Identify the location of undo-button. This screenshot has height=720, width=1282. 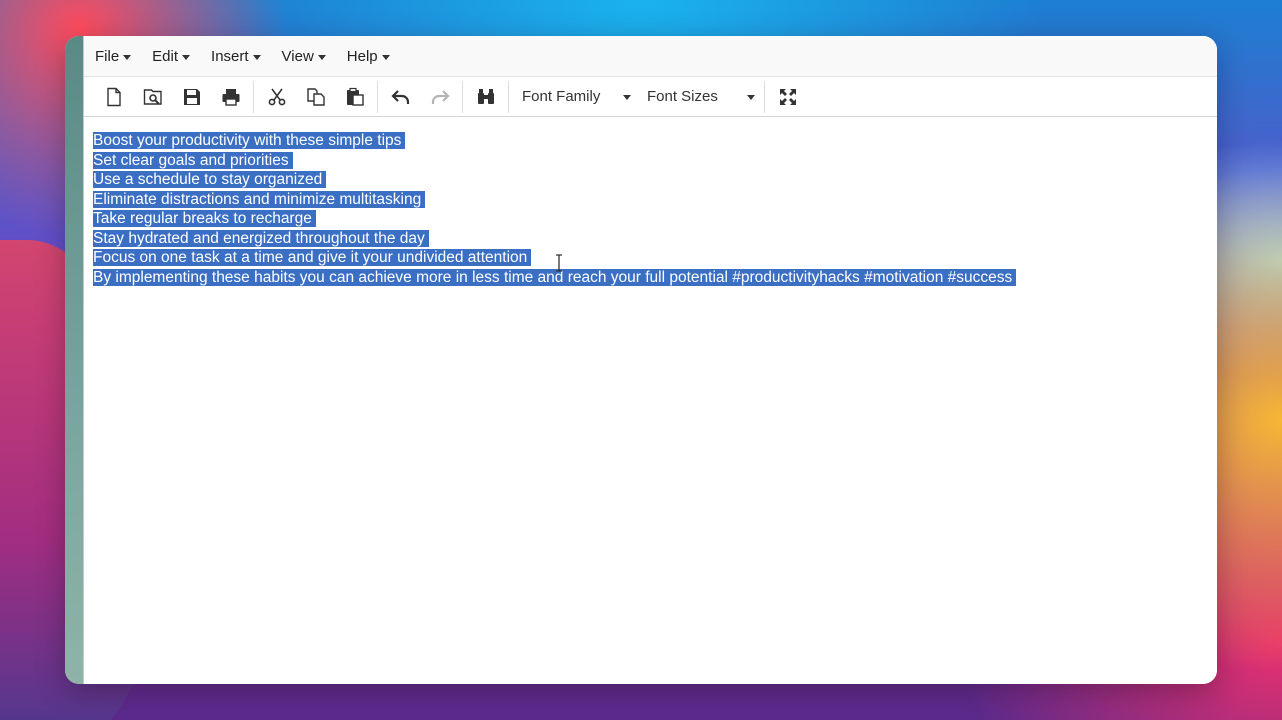
(400, 97).